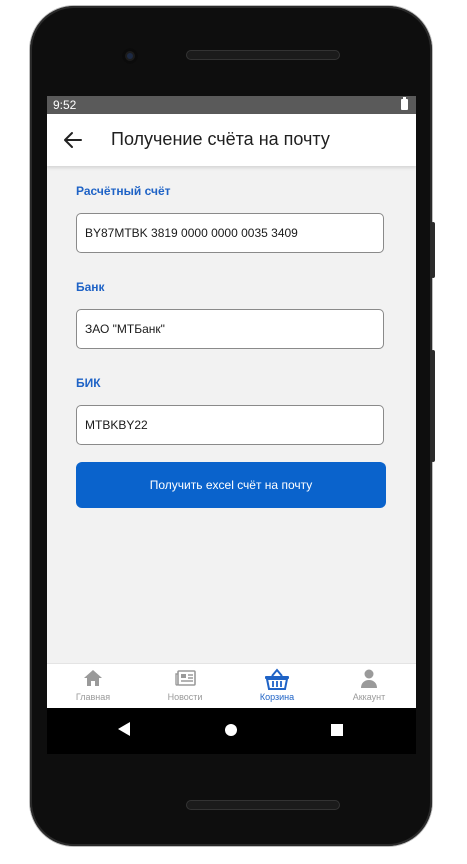 This screenshot has height=864, width=467. I want to click on bank-label: Банк, so click(90, 287).